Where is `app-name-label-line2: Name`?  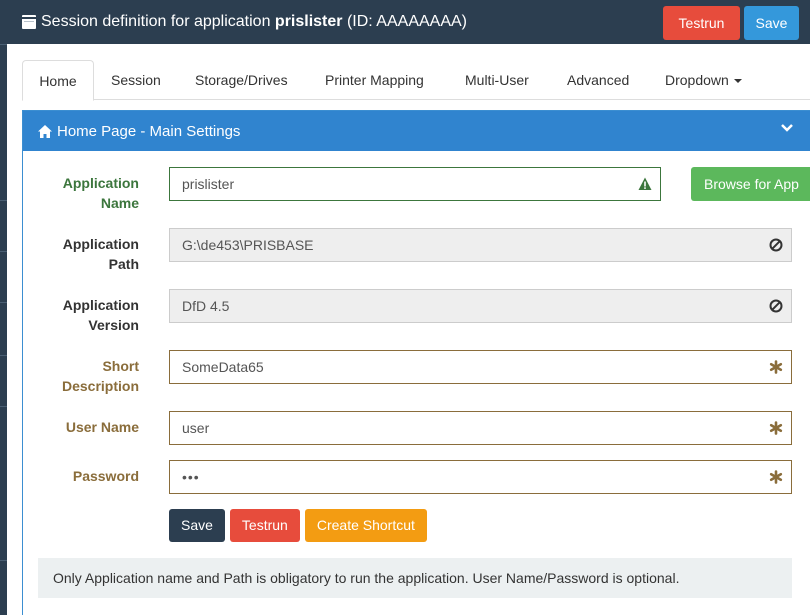 app-name-label-line2: Name is located at coordinates (119, 203).